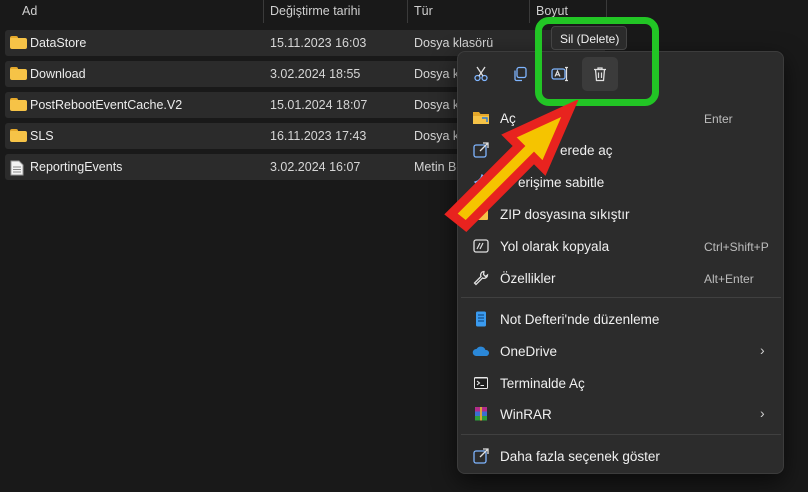 The width and height of the screenshot is (808, 492). I want to click on onedrive-icon, so click(481, 351).